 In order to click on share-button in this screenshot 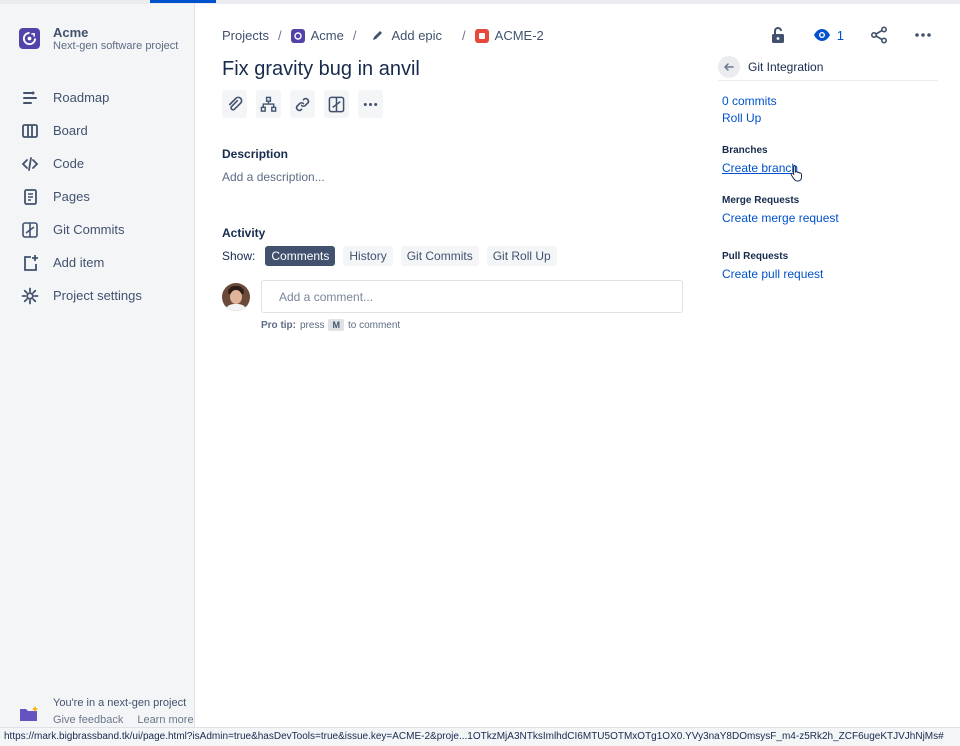, I will do `click(879, 35)`.